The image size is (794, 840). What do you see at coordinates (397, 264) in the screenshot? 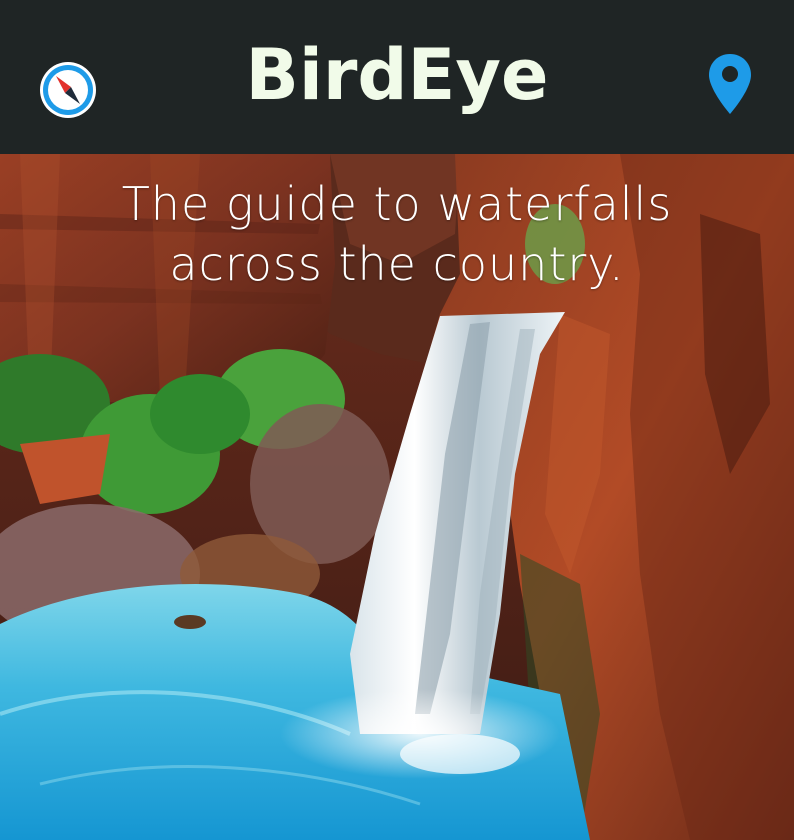
I see `tagline-line-2: across the country.` at bounding box center [397, 264].